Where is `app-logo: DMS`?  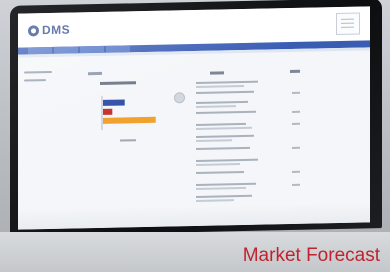 app-logo: DMS is located at coordinates (49, 30).